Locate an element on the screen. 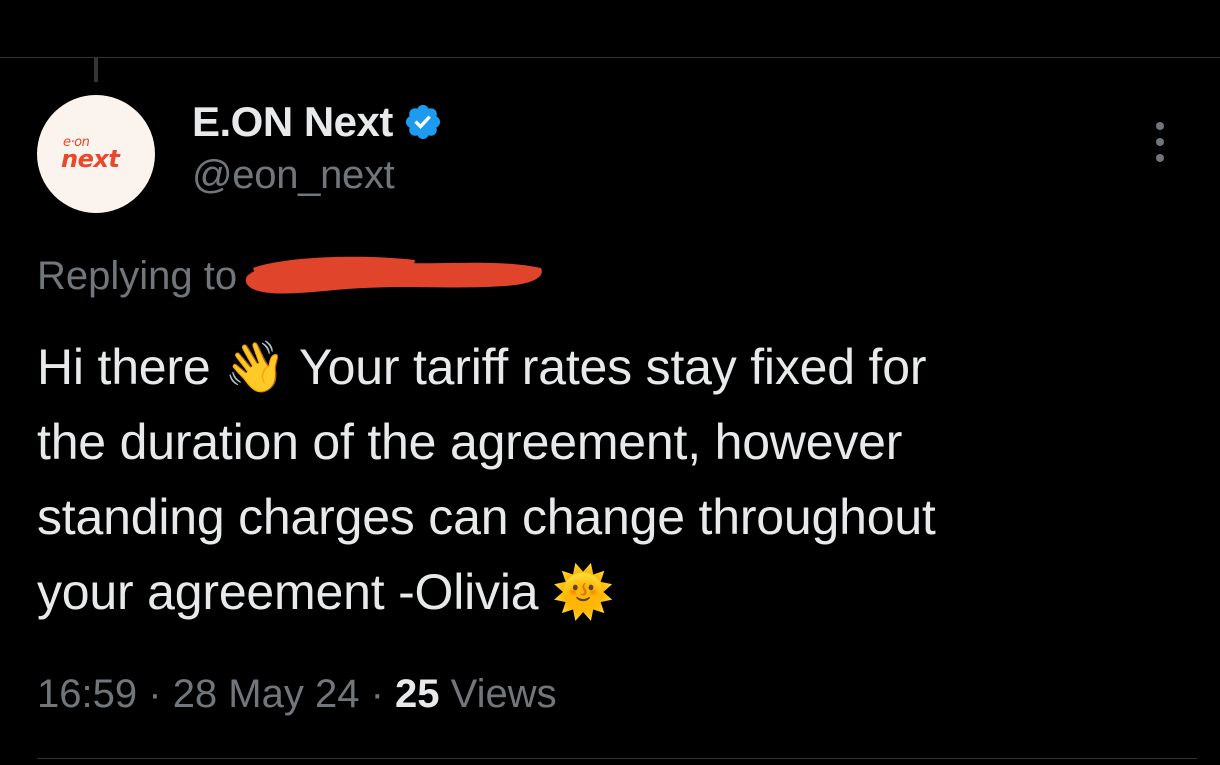 This screenshot has height=765, width=1220. author-name-row: E.ON Next is located at coordinates (317, 122).